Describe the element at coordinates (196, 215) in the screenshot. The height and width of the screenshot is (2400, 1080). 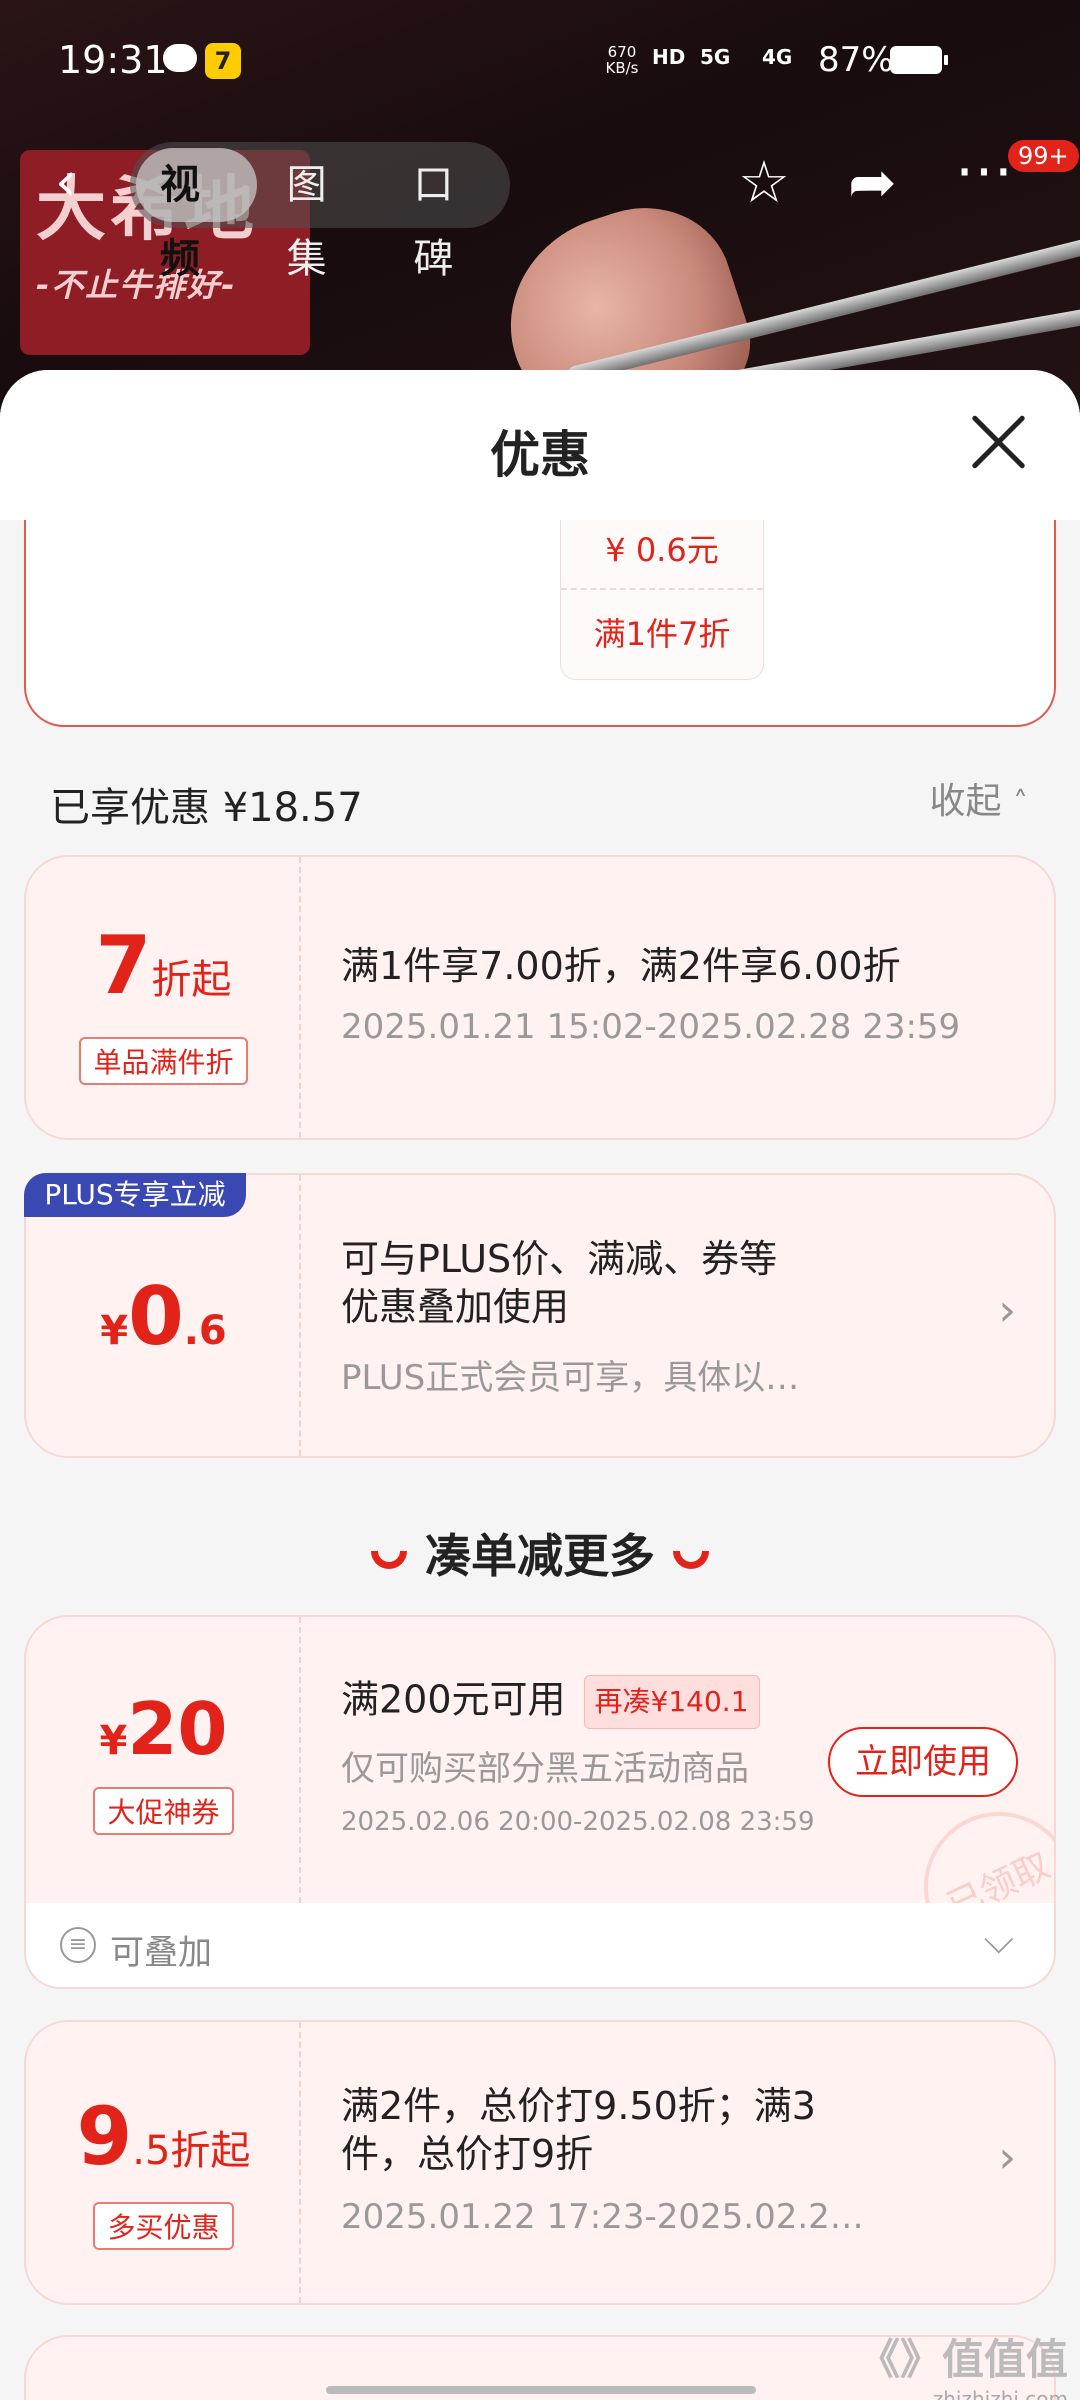
I see `tab-video: 视频` at that location.